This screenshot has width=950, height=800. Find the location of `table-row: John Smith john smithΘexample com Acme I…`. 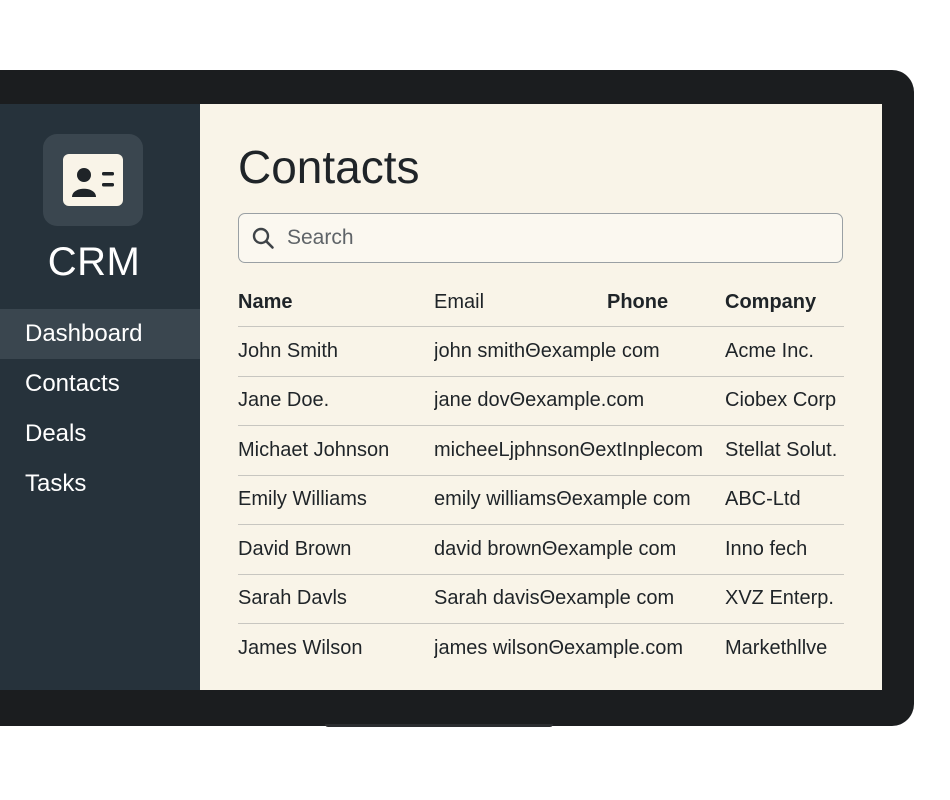

table-row: John Smith john smithΘexample com Acme I… is located at coordinates (541, 352).